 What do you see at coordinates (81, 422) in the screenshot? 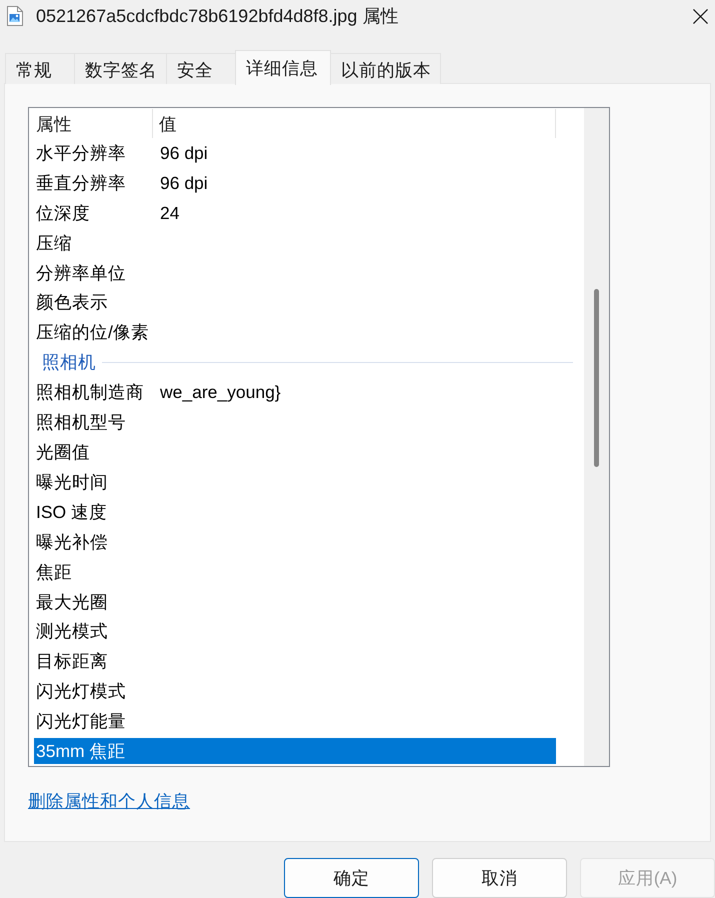
I see `property-name: 照相机型号` at bounding box center [81, 422].